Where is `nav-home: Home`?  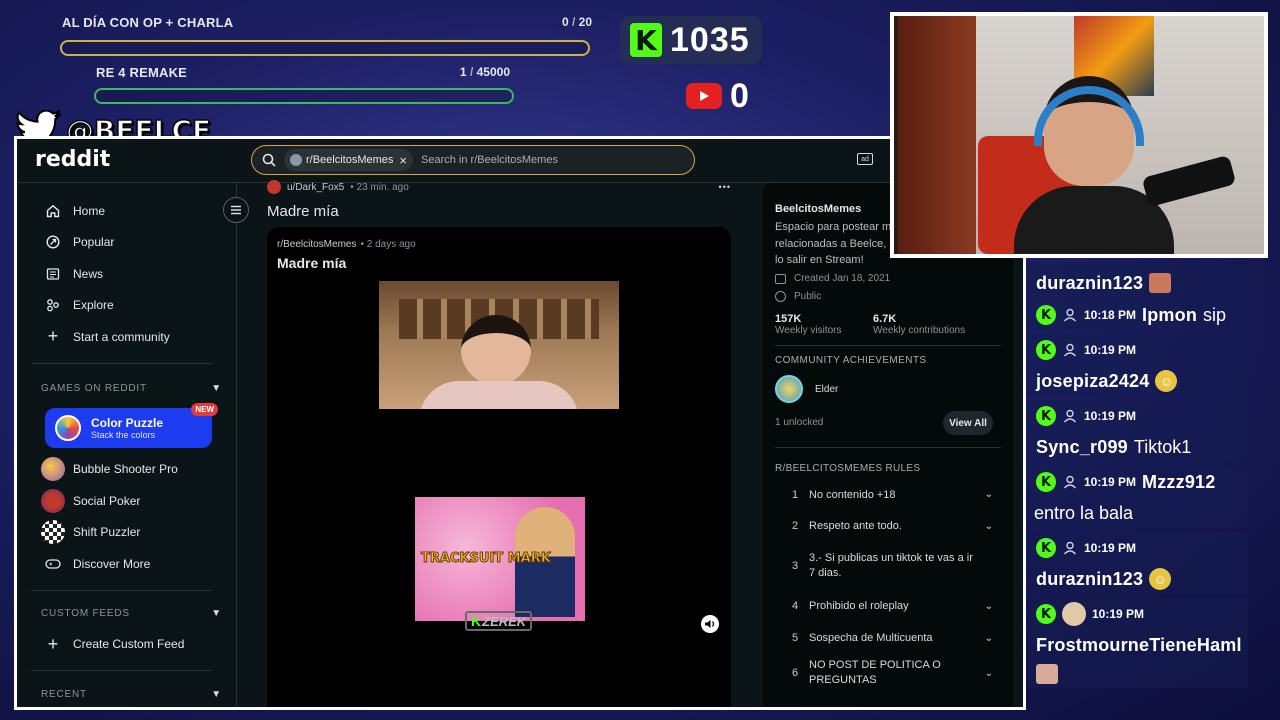
nav-home: Home is located at coordinates (126, 211).